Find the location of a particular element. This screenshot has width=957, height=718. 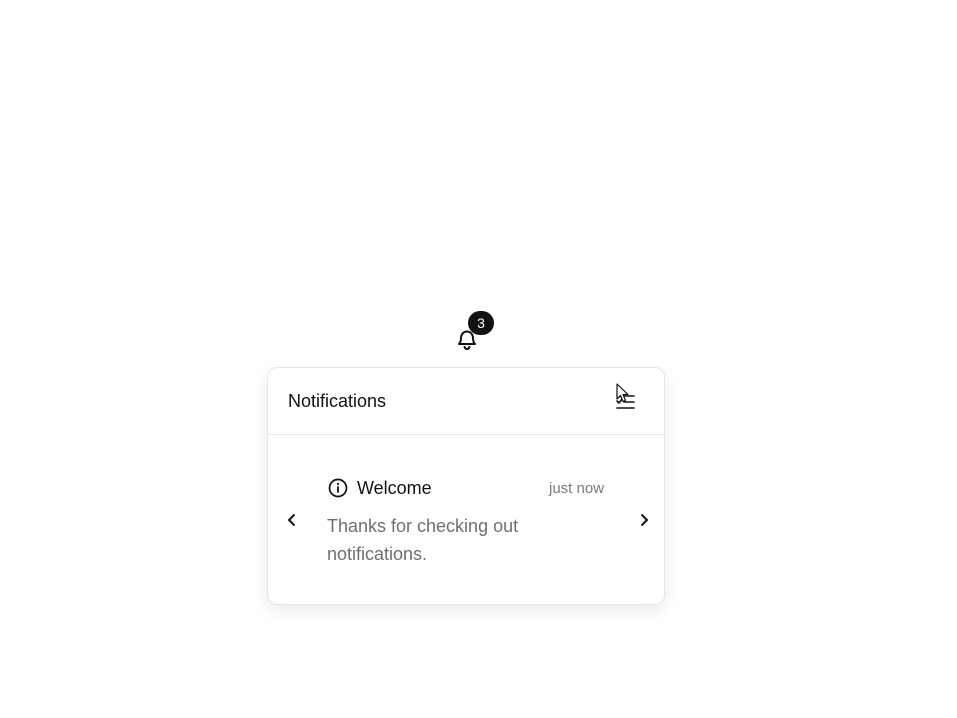

chevron-left-icon is located at coordinates (291, 520).